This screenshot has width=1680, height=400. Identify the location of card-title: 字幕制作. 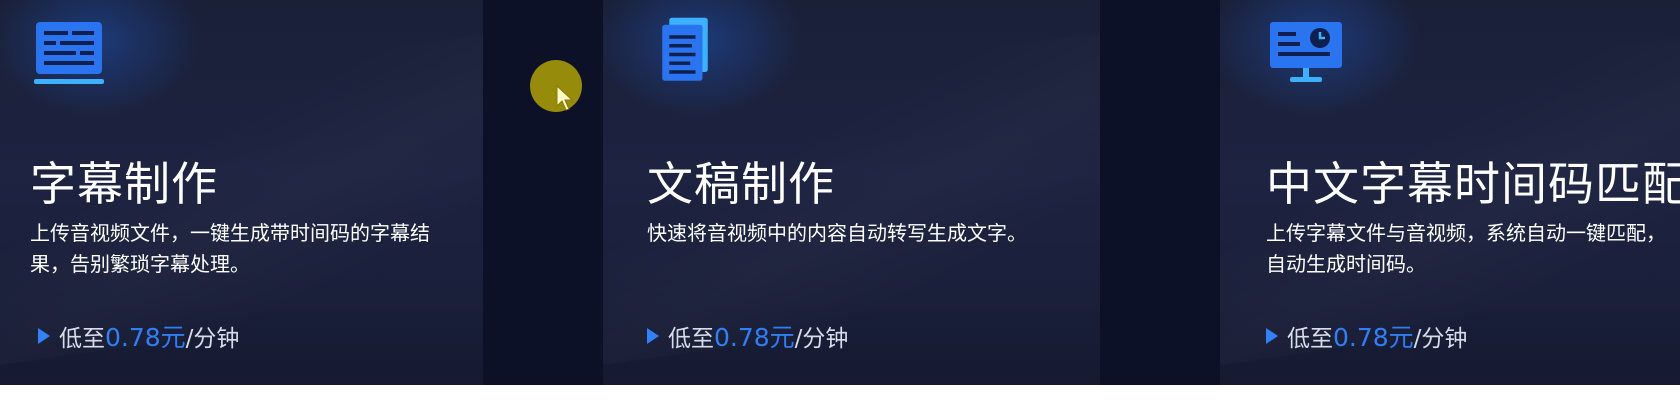
(124, 184).